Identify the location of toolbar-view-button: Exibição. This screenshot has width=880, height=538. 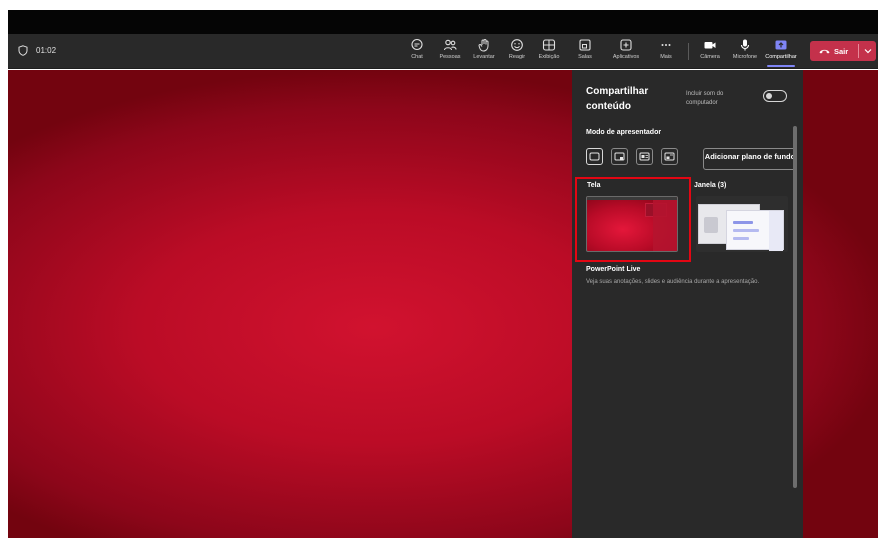
(549, 49).